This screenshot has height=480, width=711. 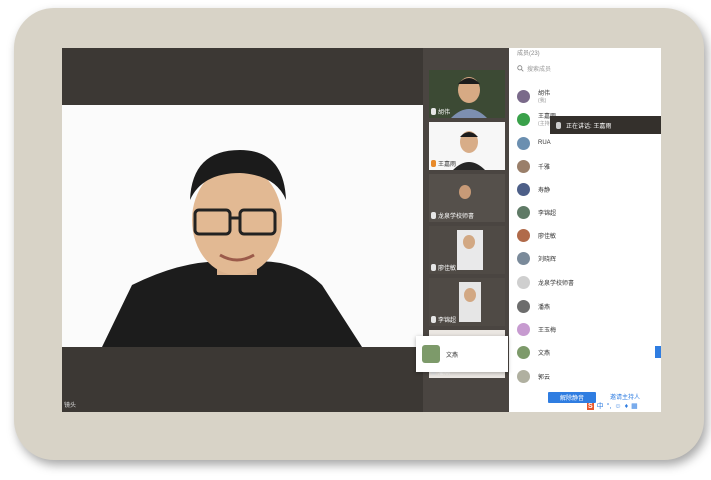 What do you see at coordinates (542, 101) in the screenshot?
I see `member-role: (我)` at bounding box center [542, 101].